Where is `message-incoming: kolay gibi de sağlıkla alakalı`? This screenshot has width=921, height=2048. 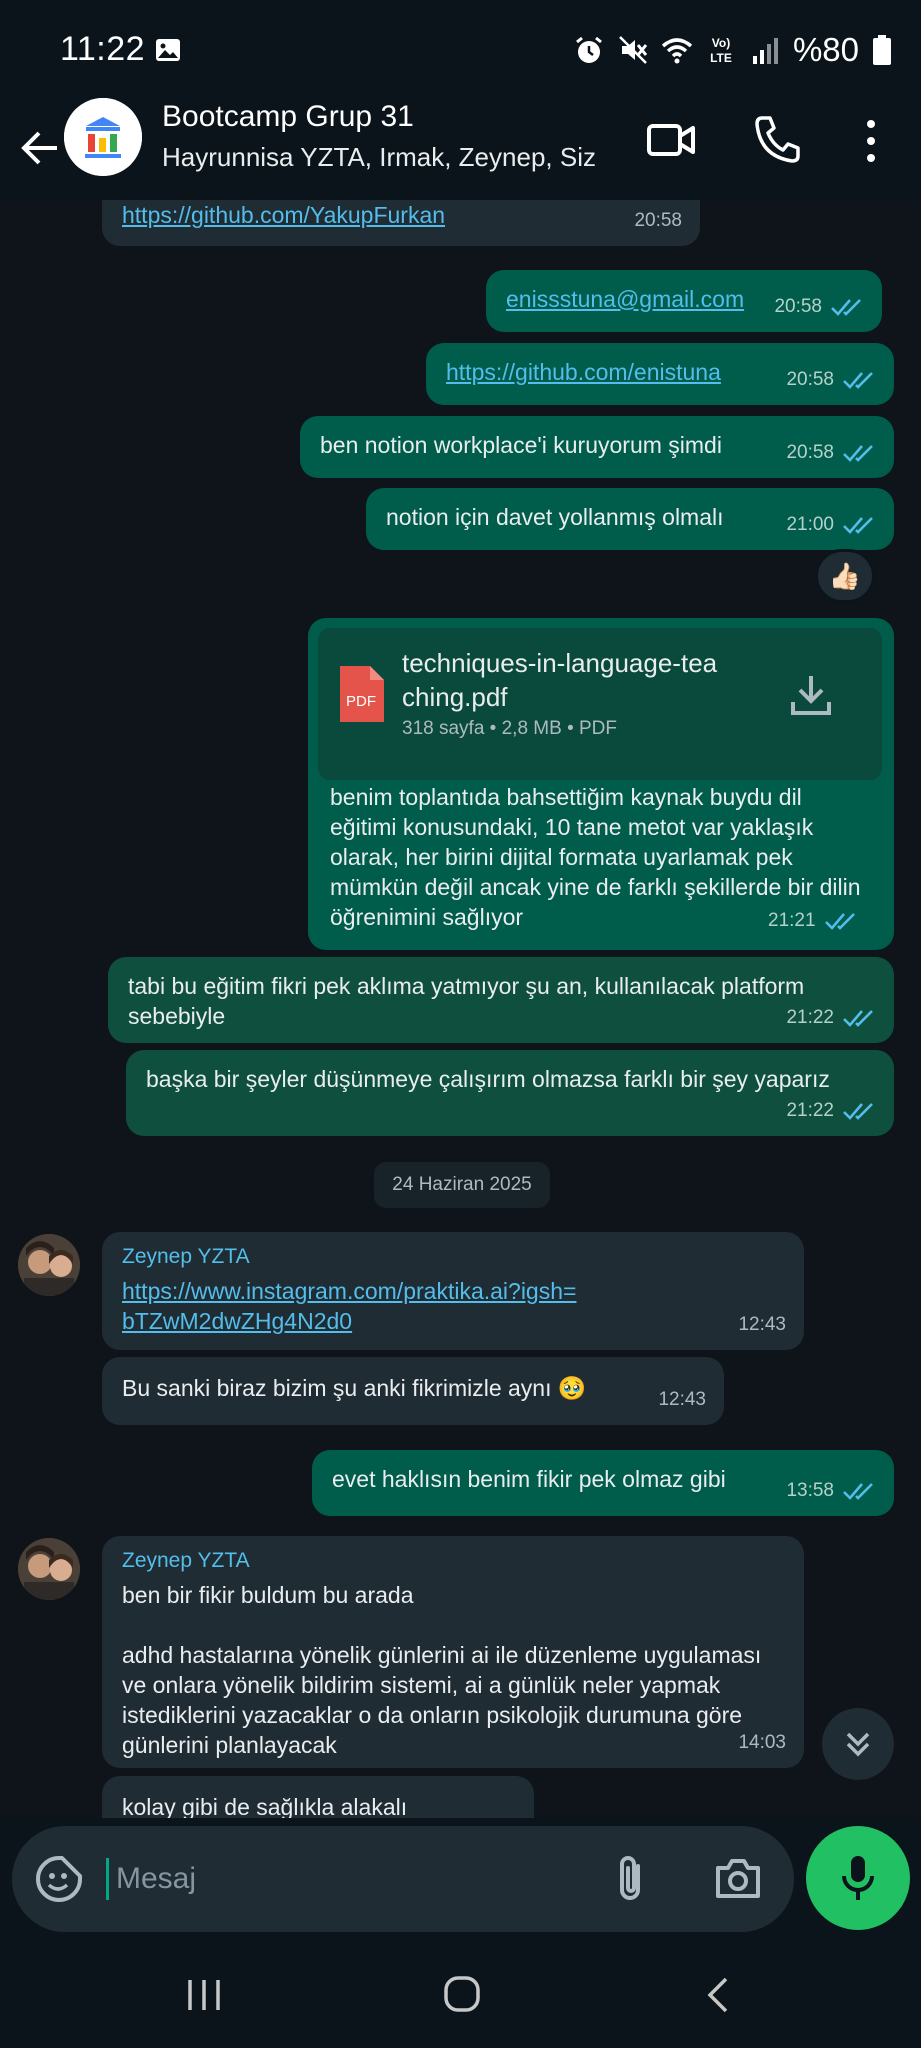 message-incoming: kolay gibi de sağlıkla alakalı is located at coordinates (318, 1797).